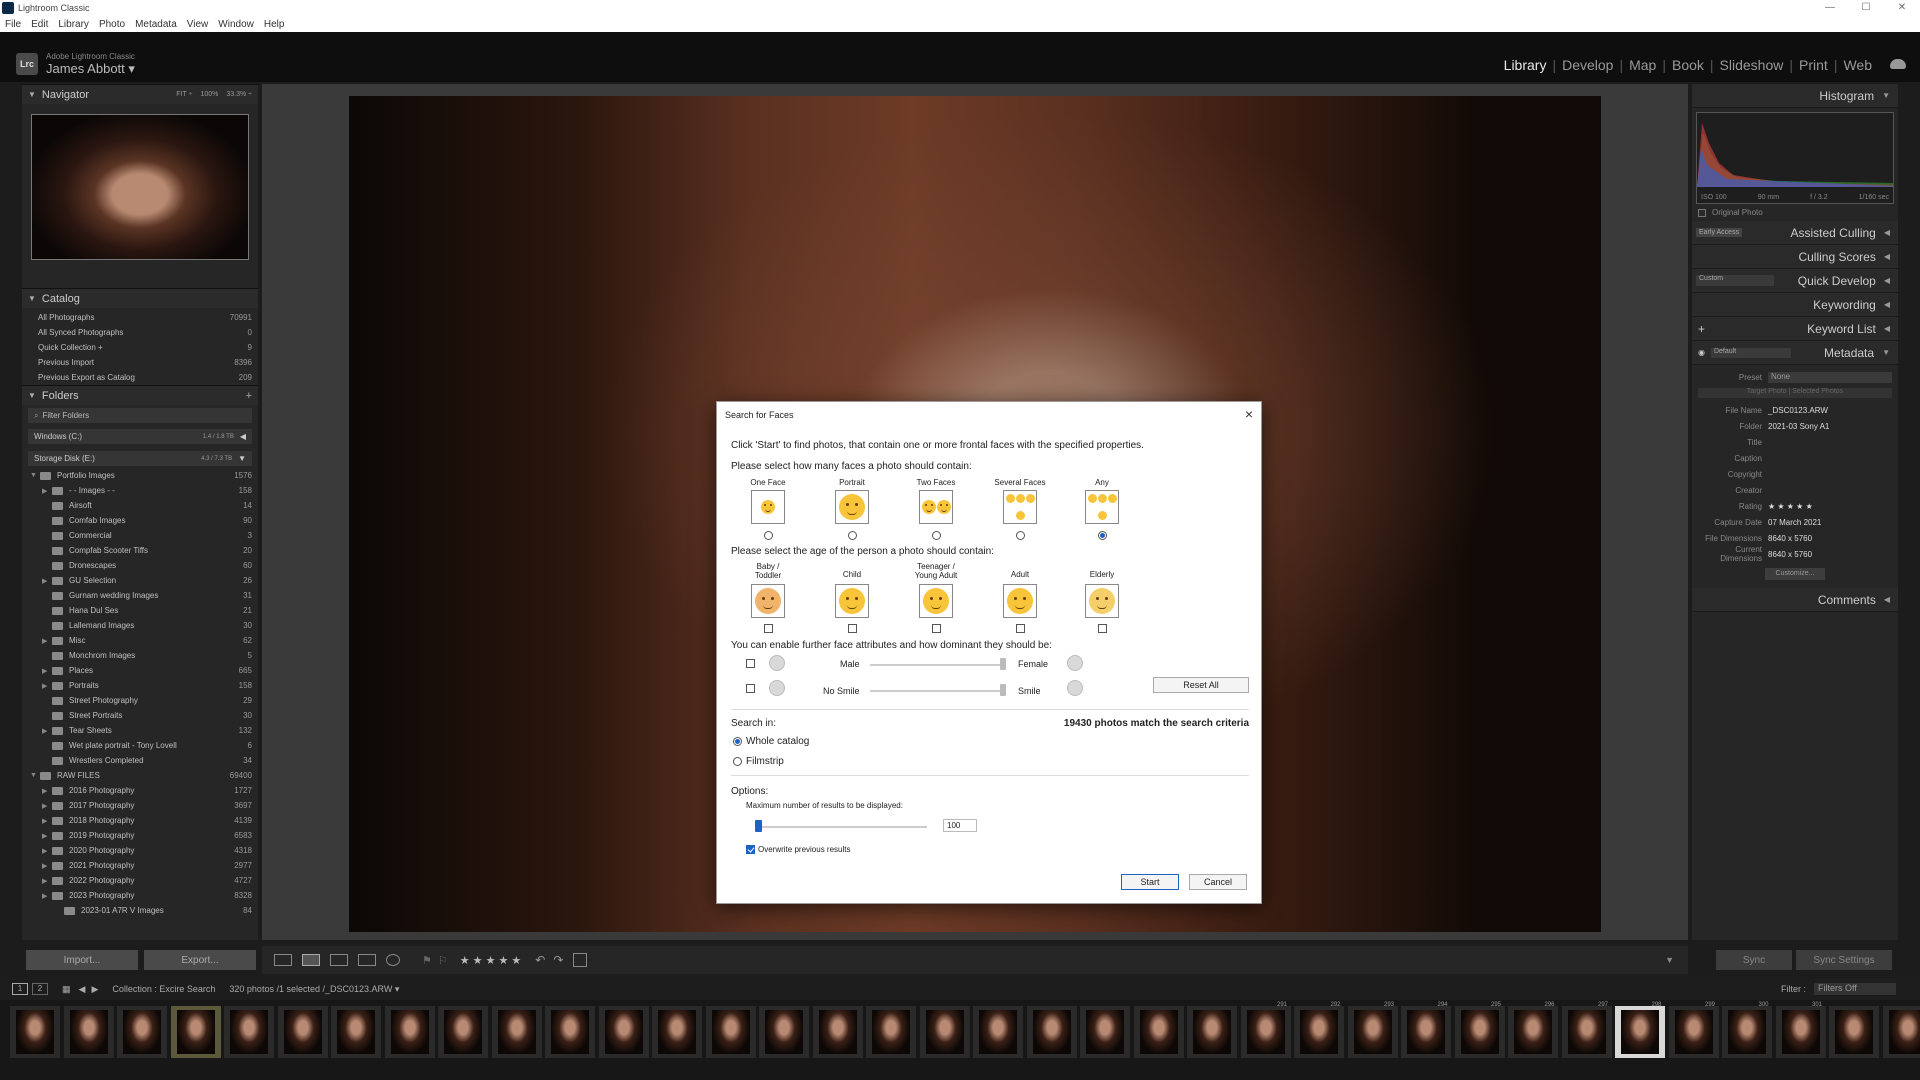 This screenshot has height=1080, width=1920. What do you see at coordinates (13, 24) in the screenshot?
I see `menu-file: File` at bounding box center [13, 24].